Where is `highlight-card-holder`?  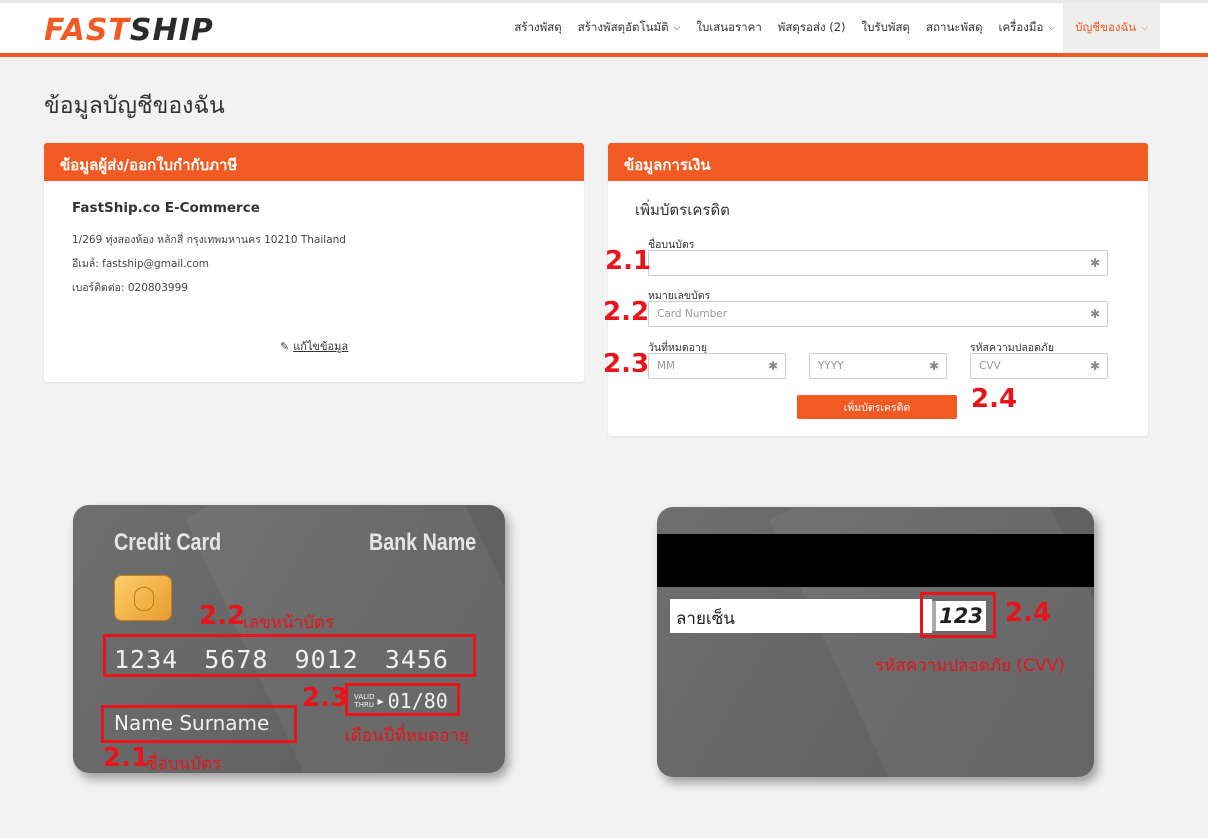 highlight-card-holder is located at coordinates (199, 724).